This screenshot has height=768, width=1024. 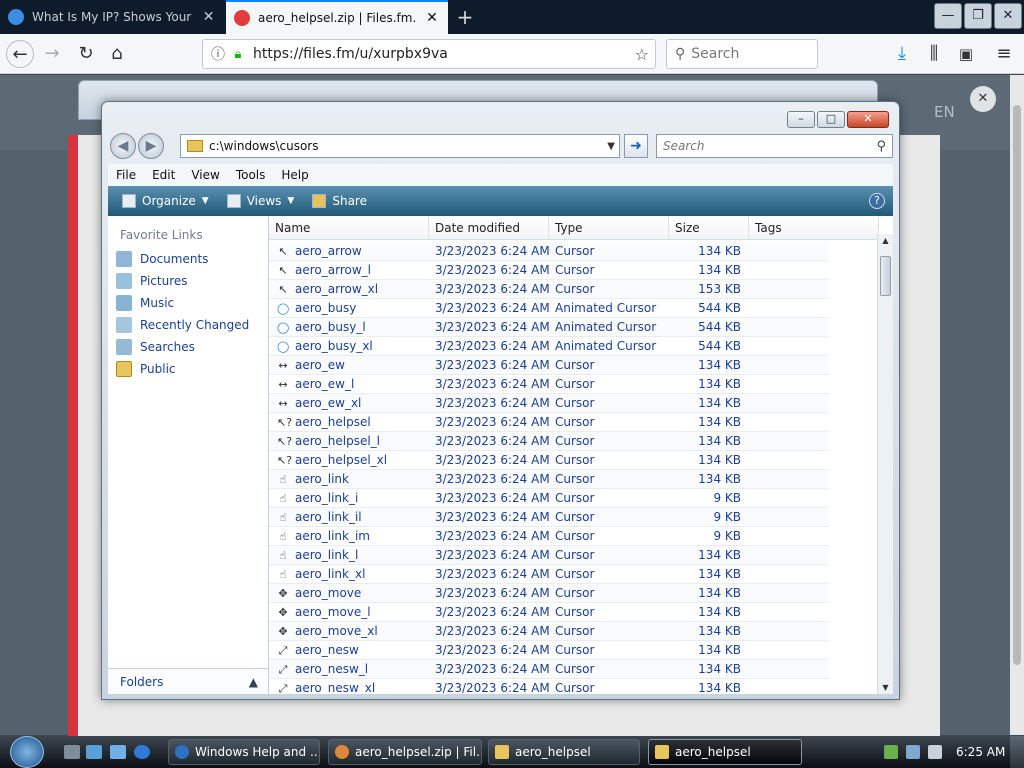 I want to click on overlay-close-button: ✕, so click(x=983, y=99).